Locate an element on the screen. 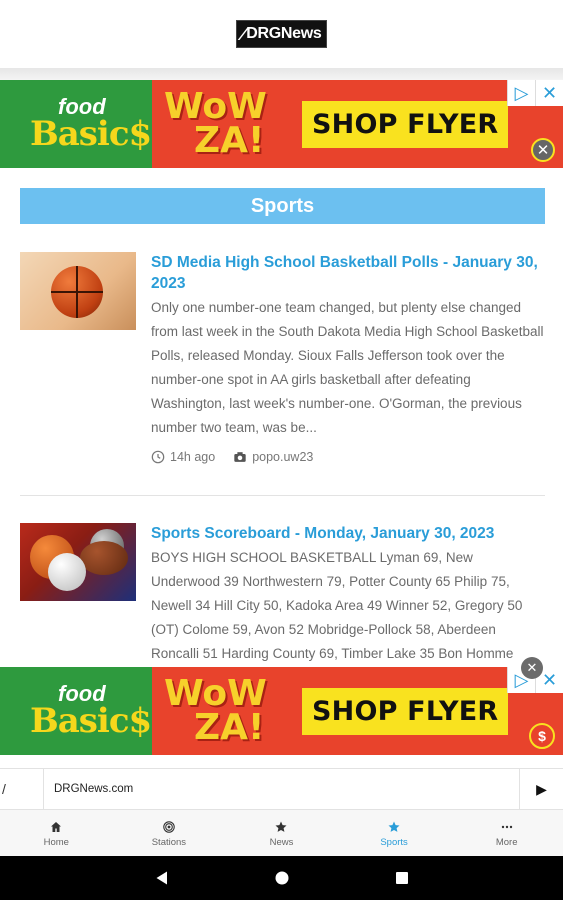 Image resolution: width=563 pixels, height=900 pixels. article-thumbnail-sports-balls is located at coordinates (78, 562).